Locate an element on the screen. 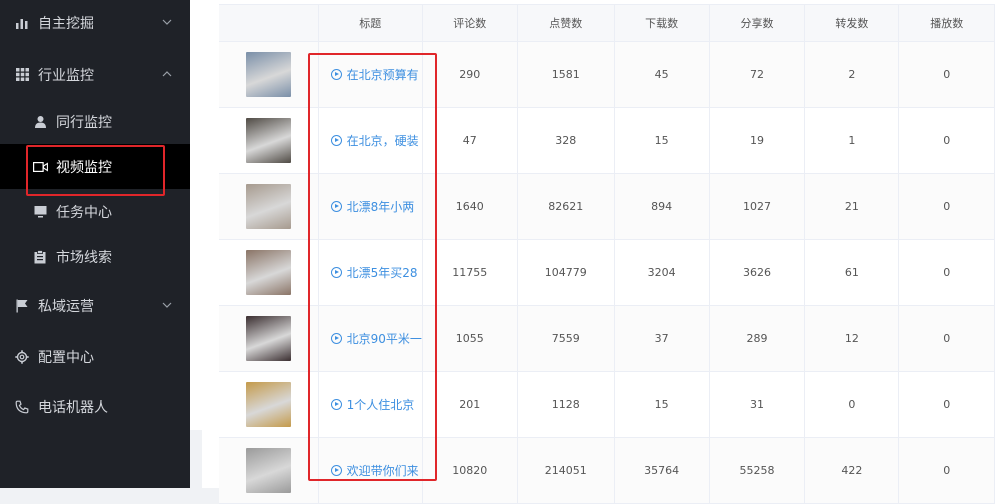  shares-cell: 55258 is located at coordinates (757, 470).